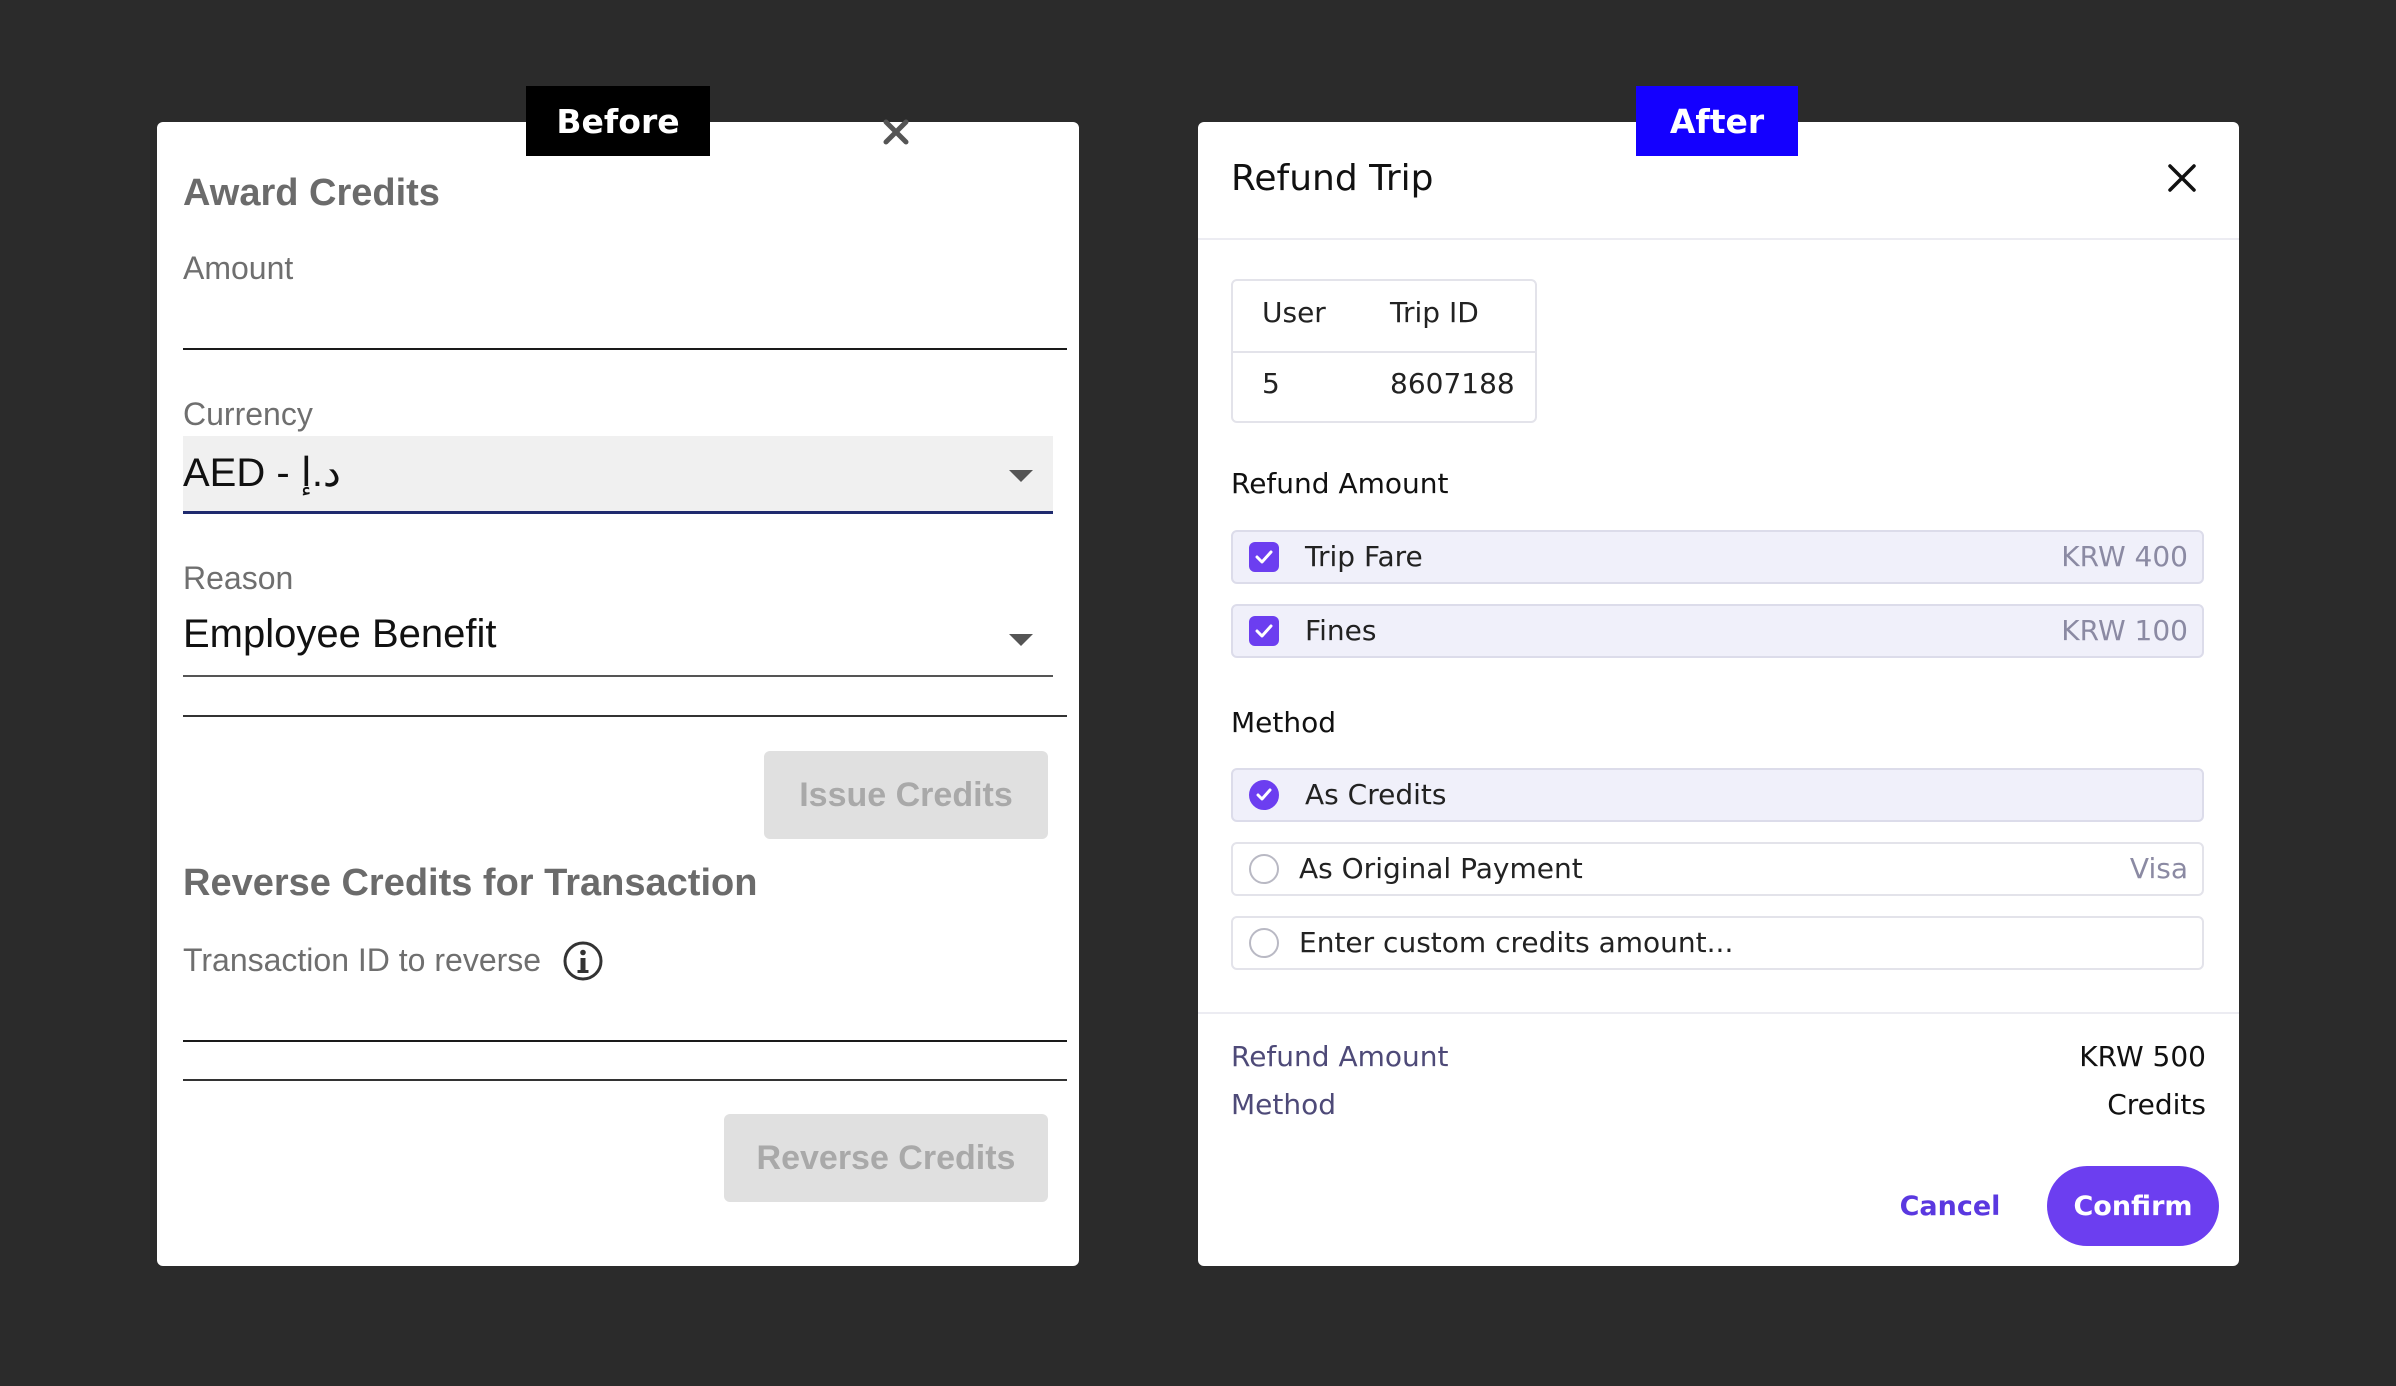  Describe the element at coordinates (1717, 795) in the screenshot. I see `method-option-credits: As Credits` at that location.